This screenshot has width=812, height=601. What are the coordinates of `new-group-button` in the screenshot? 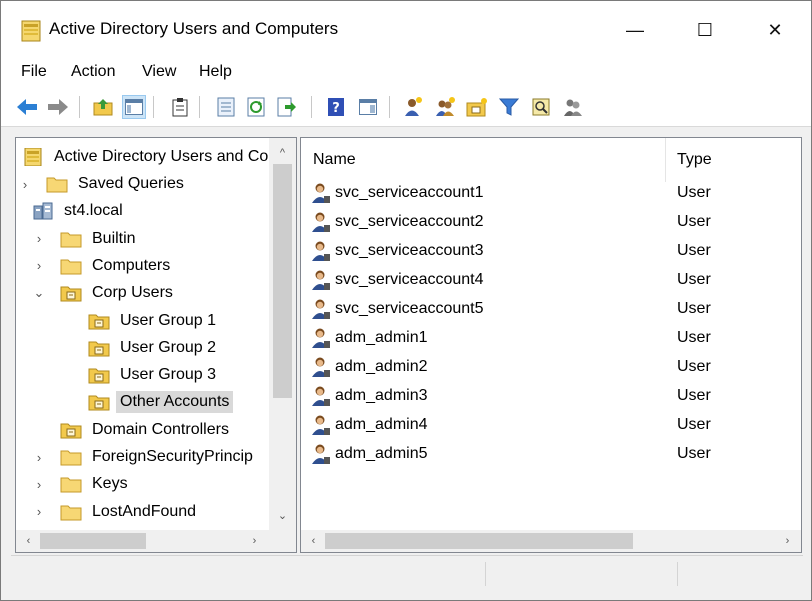 It's located at (445, 107).